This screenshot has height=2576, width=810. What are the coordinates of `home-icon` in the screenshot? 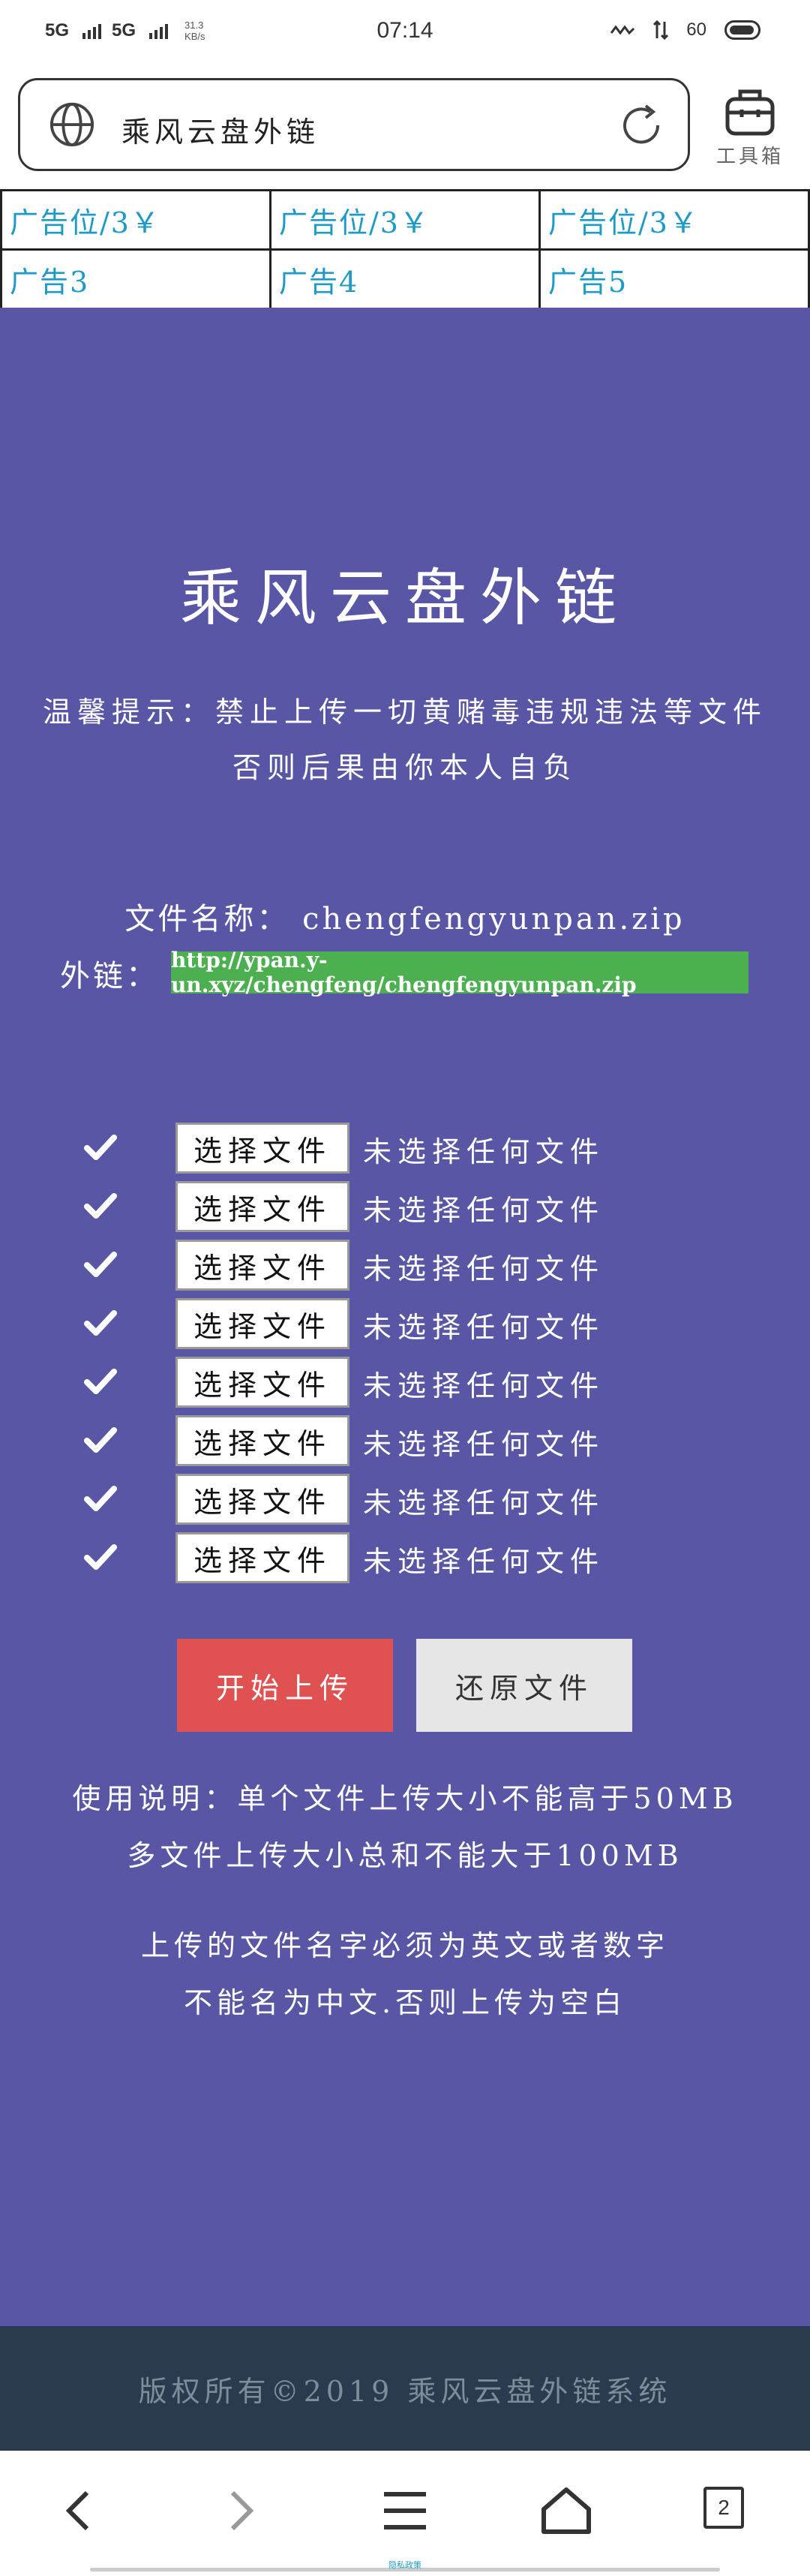 It's located at (566, 2510).